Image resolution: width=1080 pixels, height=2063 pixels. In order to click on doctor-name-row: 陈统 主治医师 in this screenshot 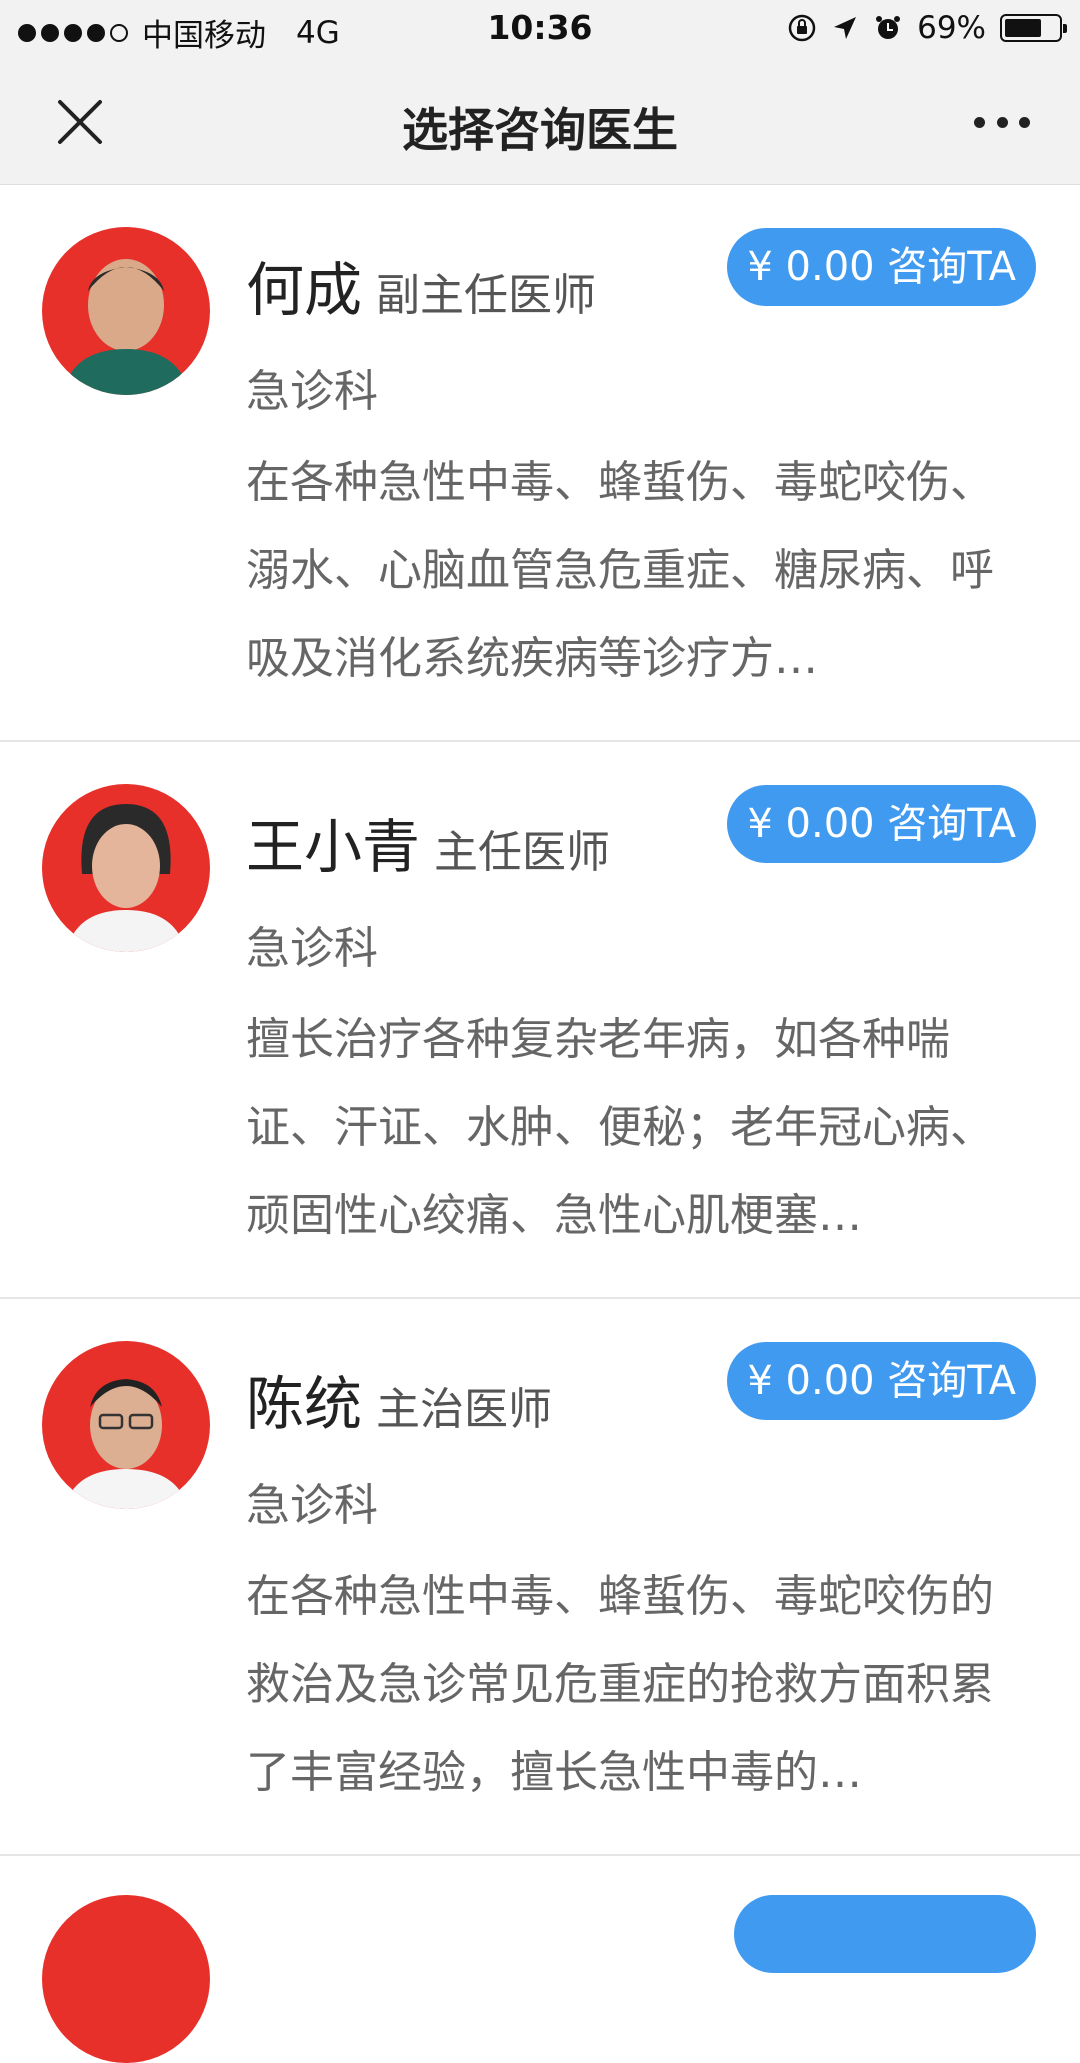, I will do `click(399, 1399)`.